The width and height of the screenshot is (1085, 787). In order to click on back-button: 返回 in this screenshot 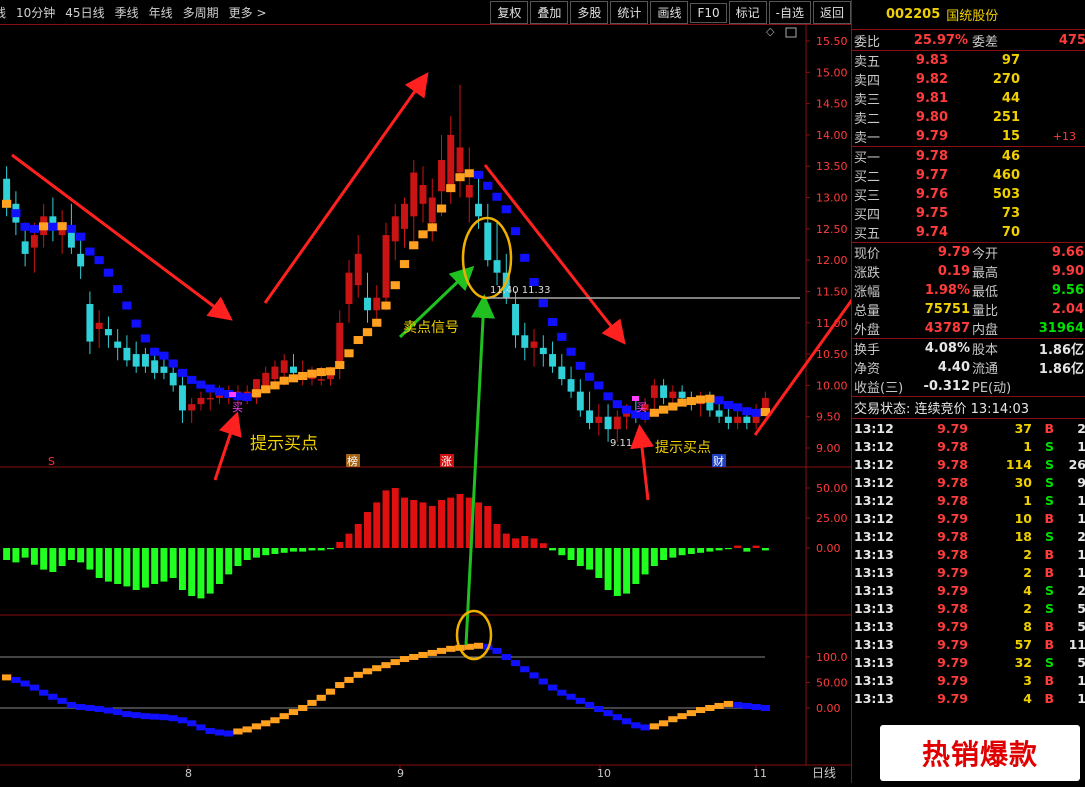, I will do `click(831, 12)`.